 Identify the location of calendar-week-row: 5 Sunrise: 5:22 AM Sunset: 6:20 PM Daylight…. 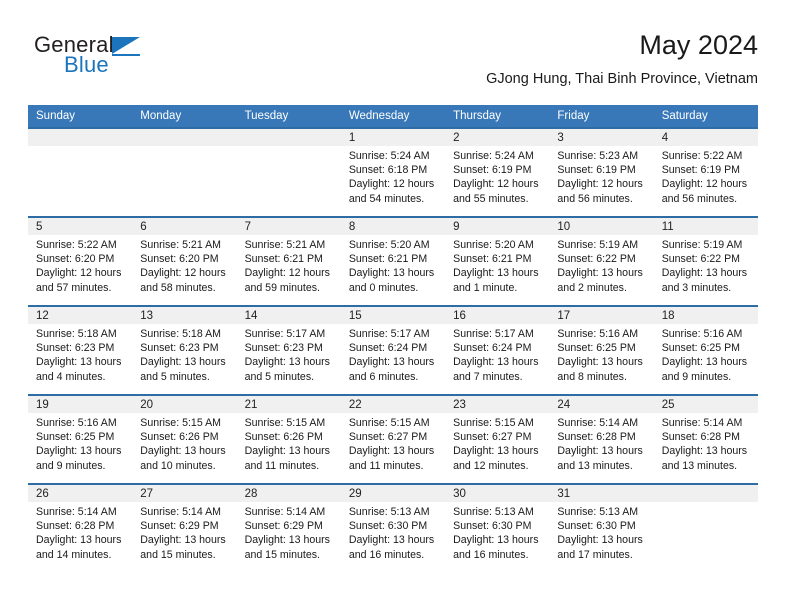
(393, 261).